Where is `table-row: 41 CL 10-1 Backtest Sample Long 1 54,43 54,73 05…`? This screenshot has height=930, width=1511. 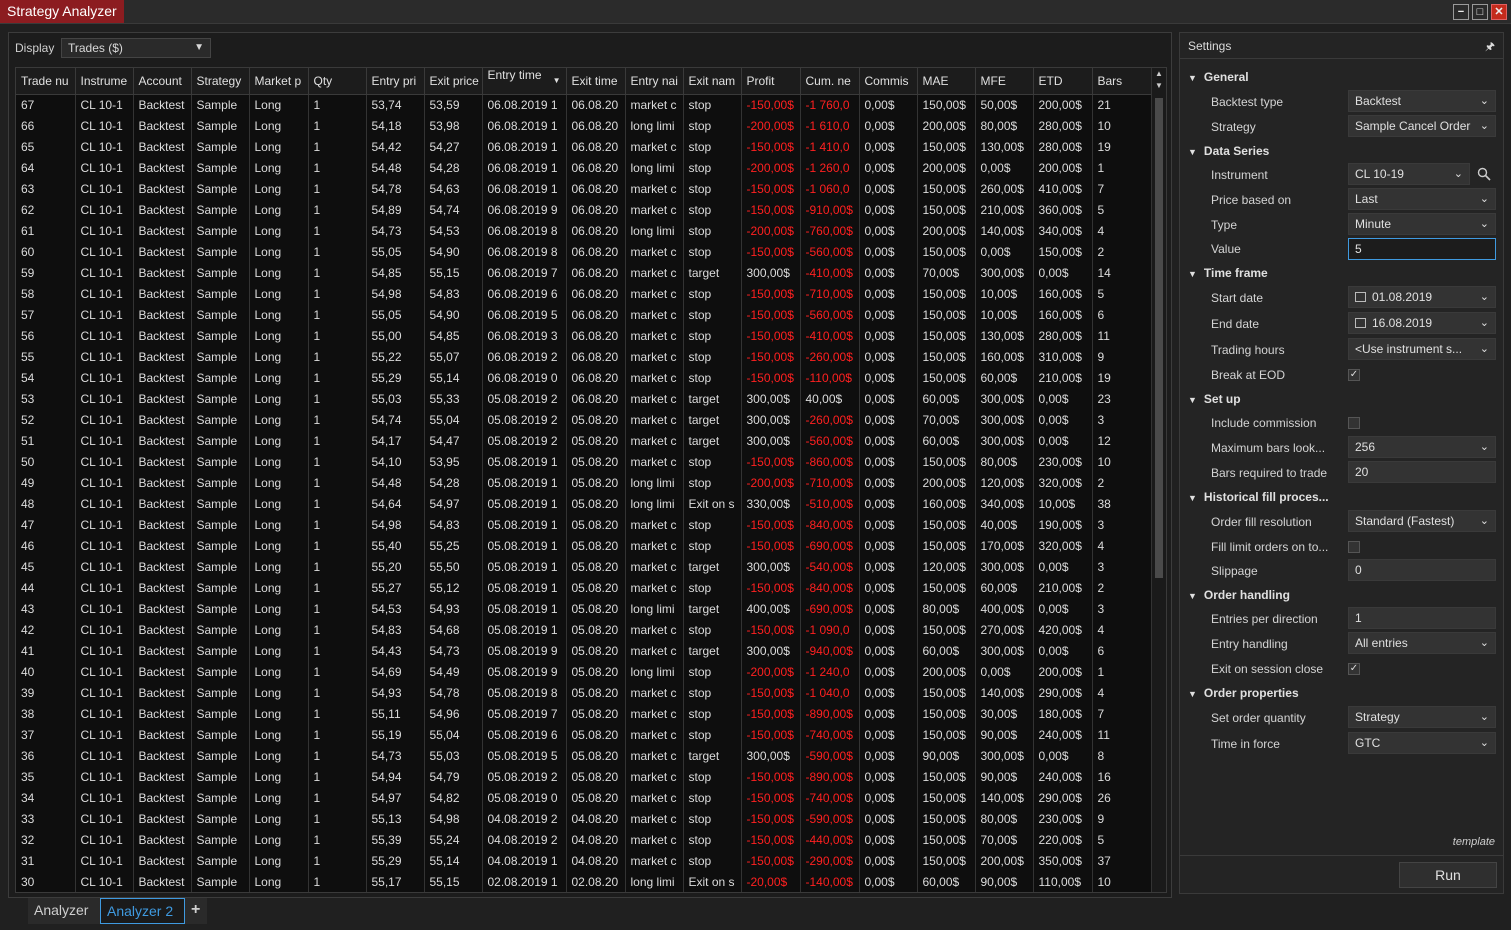
table-row: 41 CL 10-1 Backtest Sample Long 1 54,43 54,73 05… is located at coordinates (584, 651).